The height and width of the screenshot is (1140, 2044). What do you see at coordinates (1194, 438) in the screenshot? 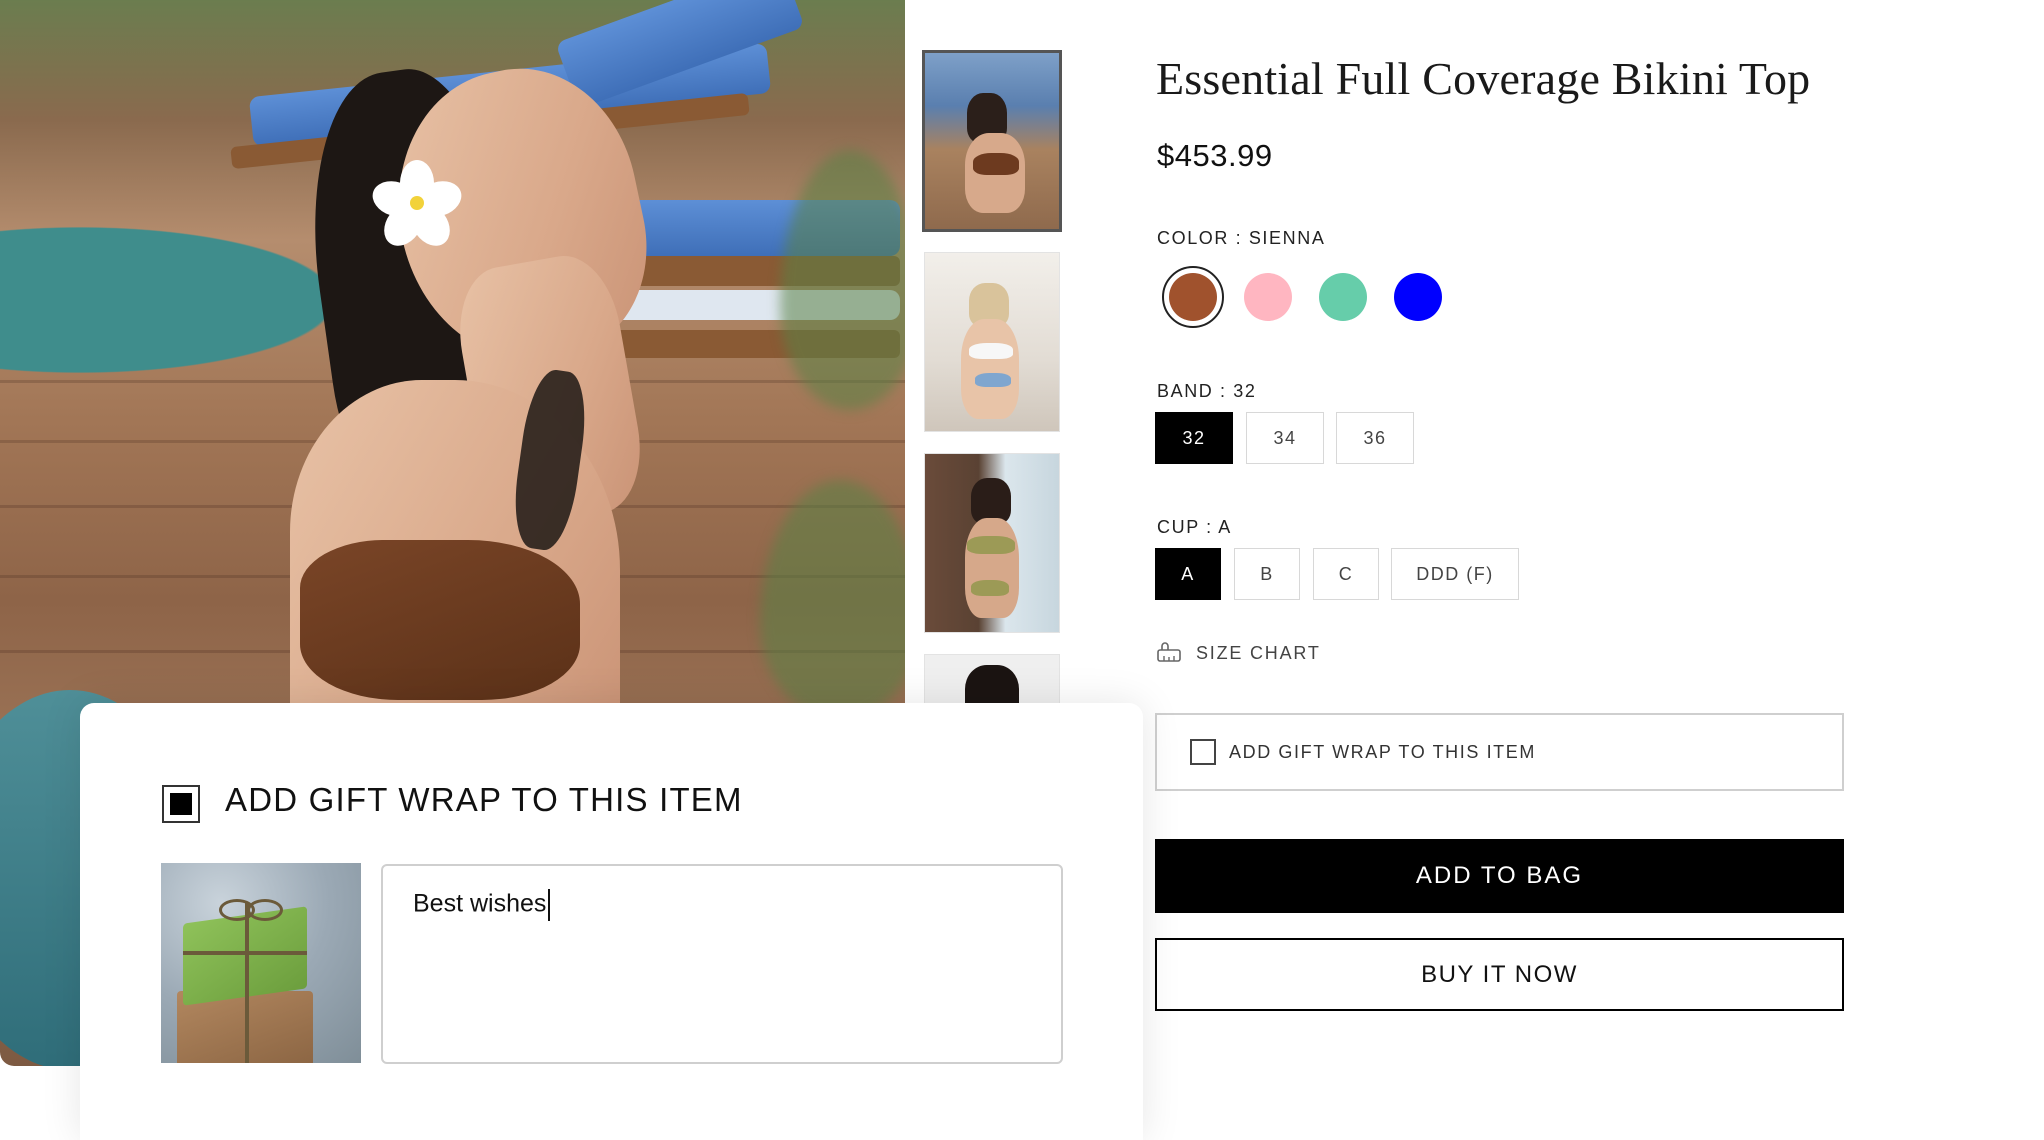
I see `band-option-32: 32` at bounding box center [1194, 438].